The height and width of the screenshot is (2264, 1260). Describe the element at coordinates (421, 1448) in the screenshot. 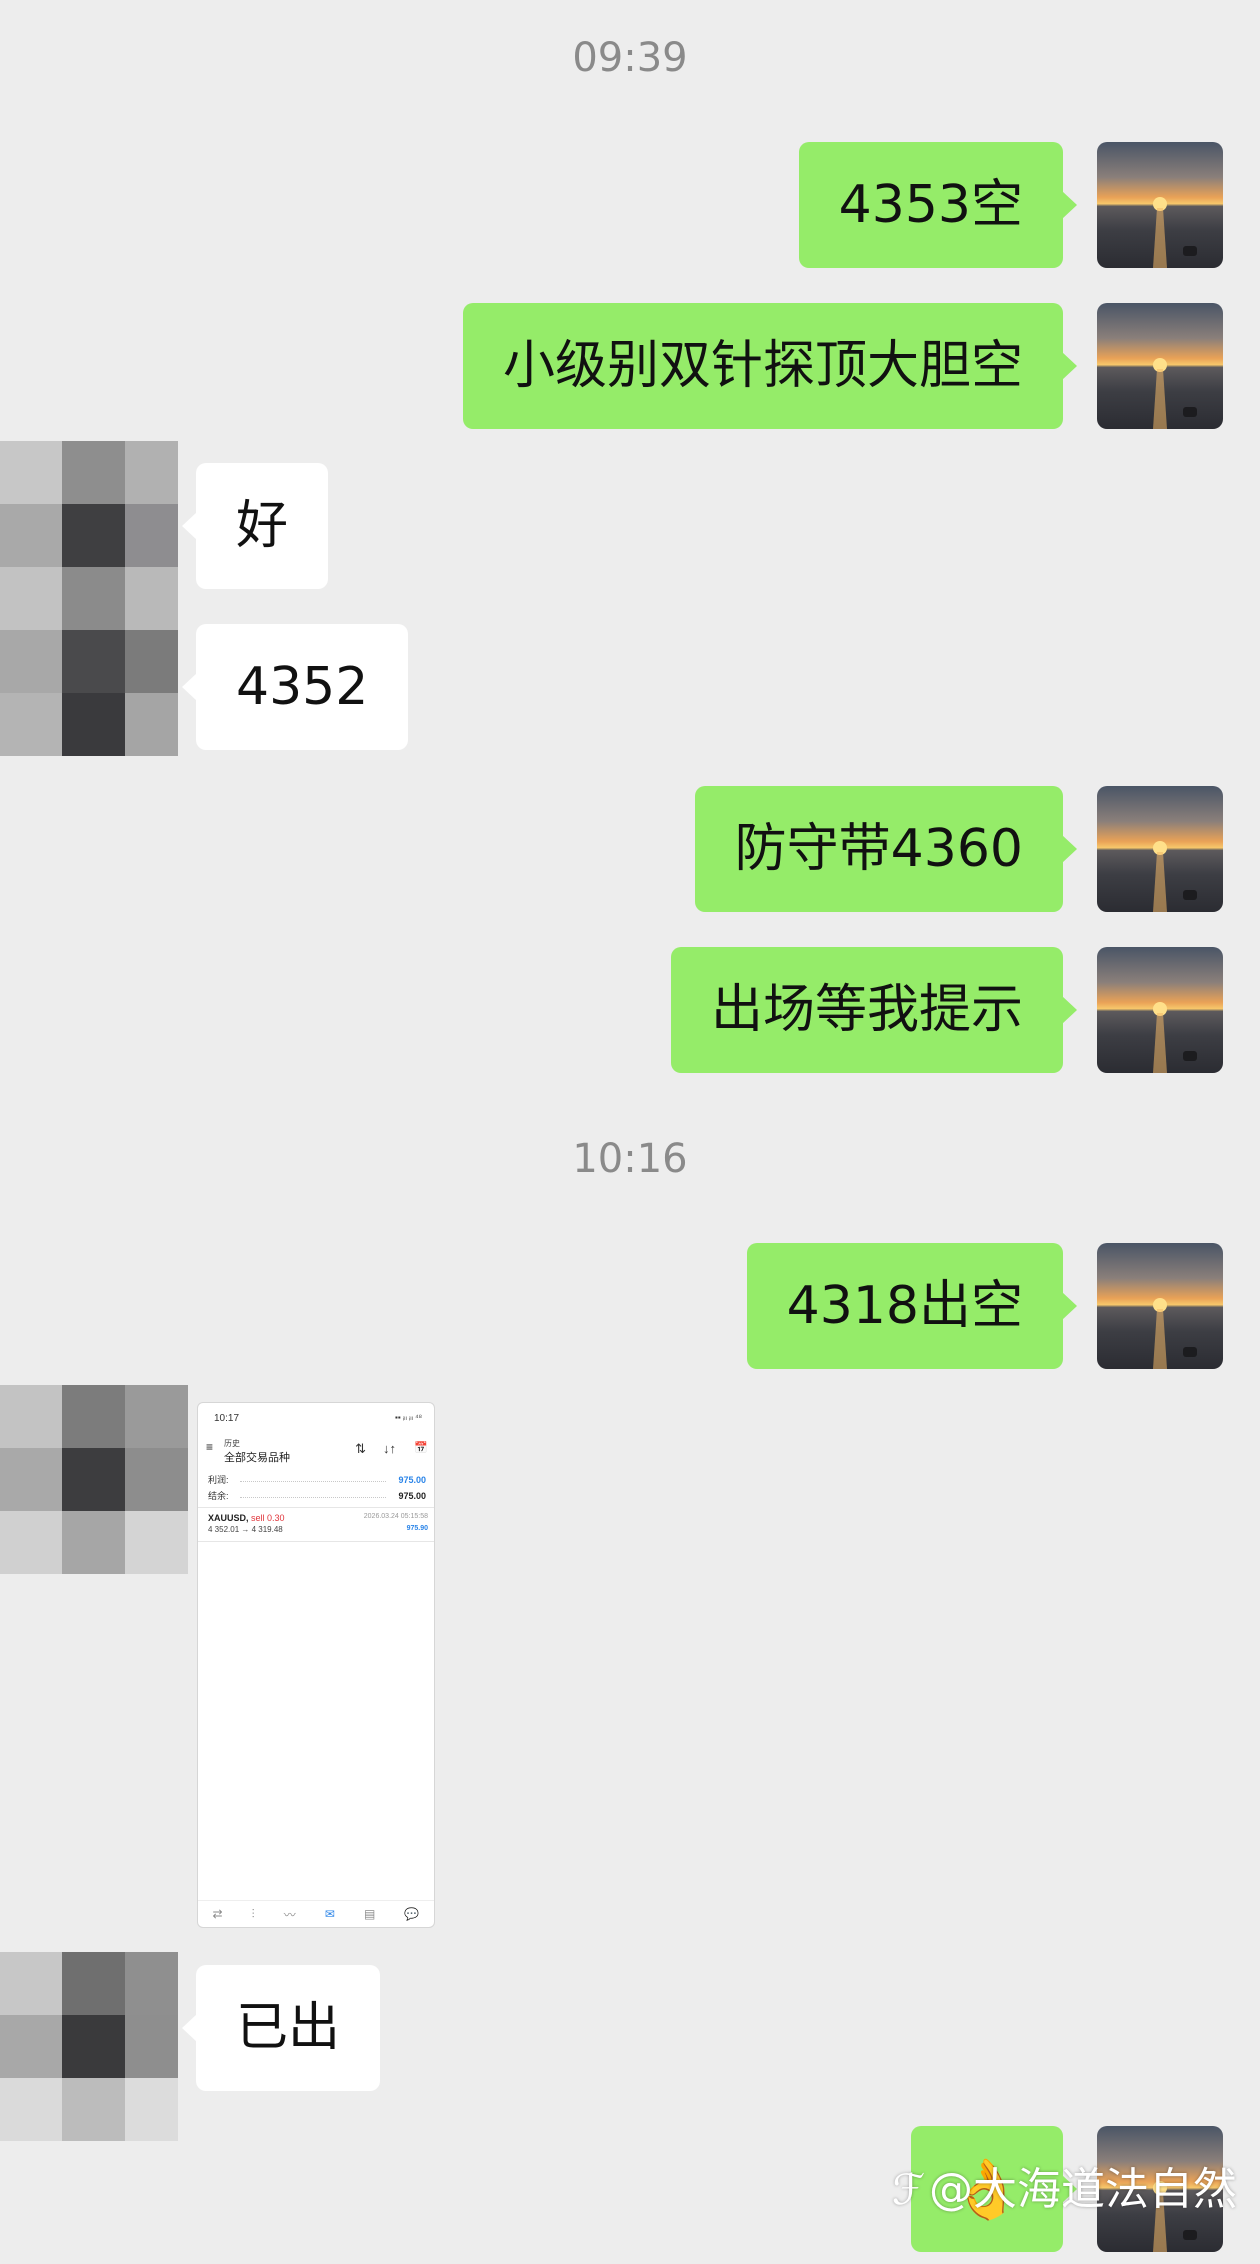

I see `calendar-icon: 📅` at that location.